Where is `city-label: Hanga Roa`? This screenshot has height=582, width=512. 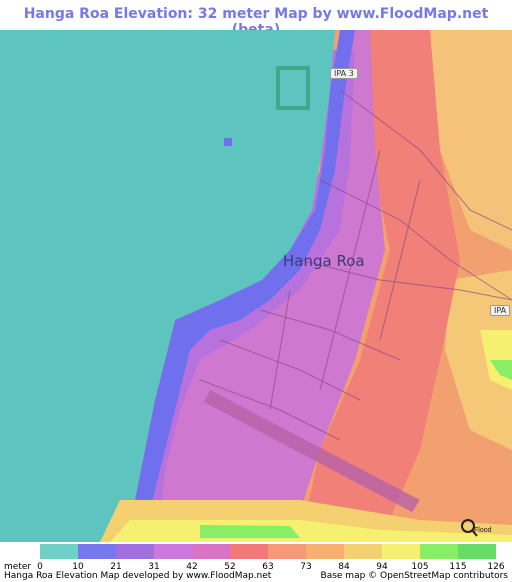
city-label: Hanga Roa is located at coordinates (324, 261).